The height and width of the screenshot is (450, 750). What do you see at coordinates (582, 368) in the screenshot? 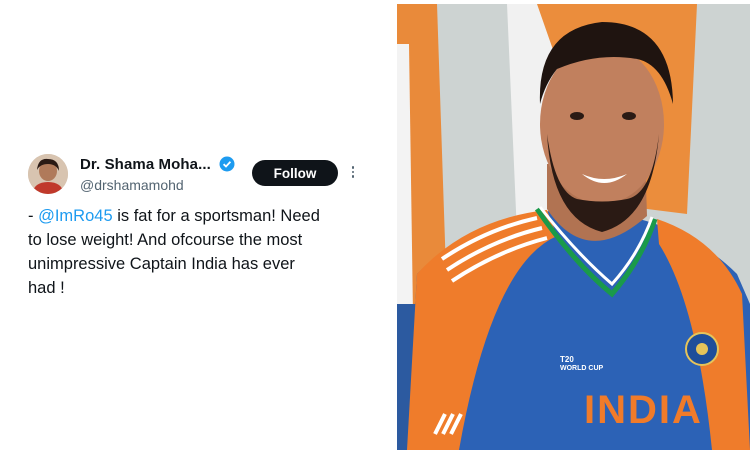
I see `logo-text-world-cup: WORLD CUP` at bounding box center [582, 368].